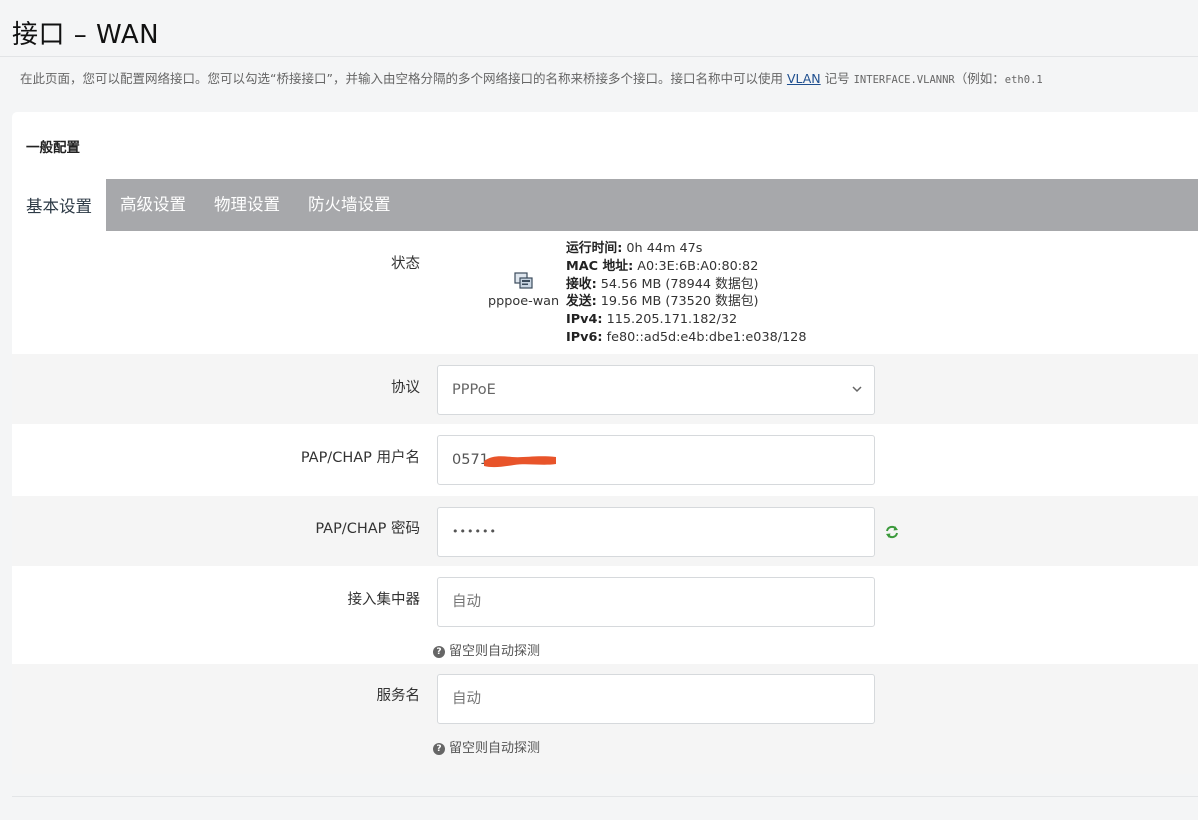 The width and height of the screenshot is (1198, 820). What do you see at coordinates (495, 748) in the screenshot?
I see `service-help-text: 留空则自动探测` at bounding box center [495, 748].